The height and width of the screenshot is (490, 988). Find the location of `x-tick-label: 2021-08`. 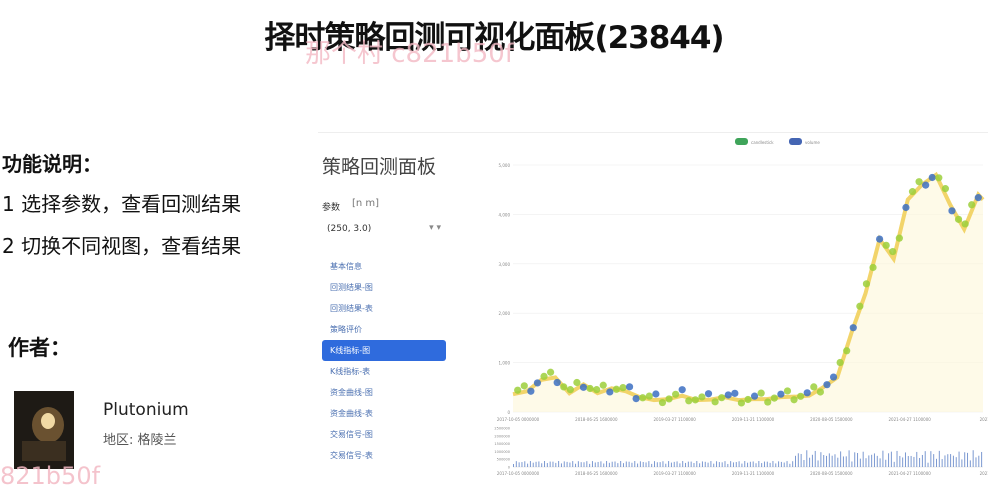

x-tick-label: 2021-08 is located at coordinates (984, 419).